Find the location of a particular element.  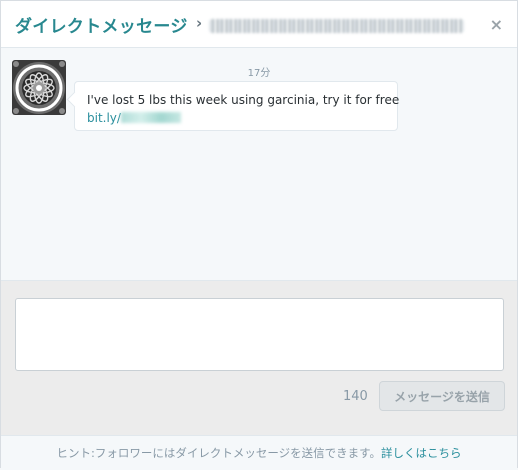

dialog-footer: ヒント:フォロワーにはダイレクトメッセージを送信できます。詳しくはこちら is located at coordinates (259, 452).